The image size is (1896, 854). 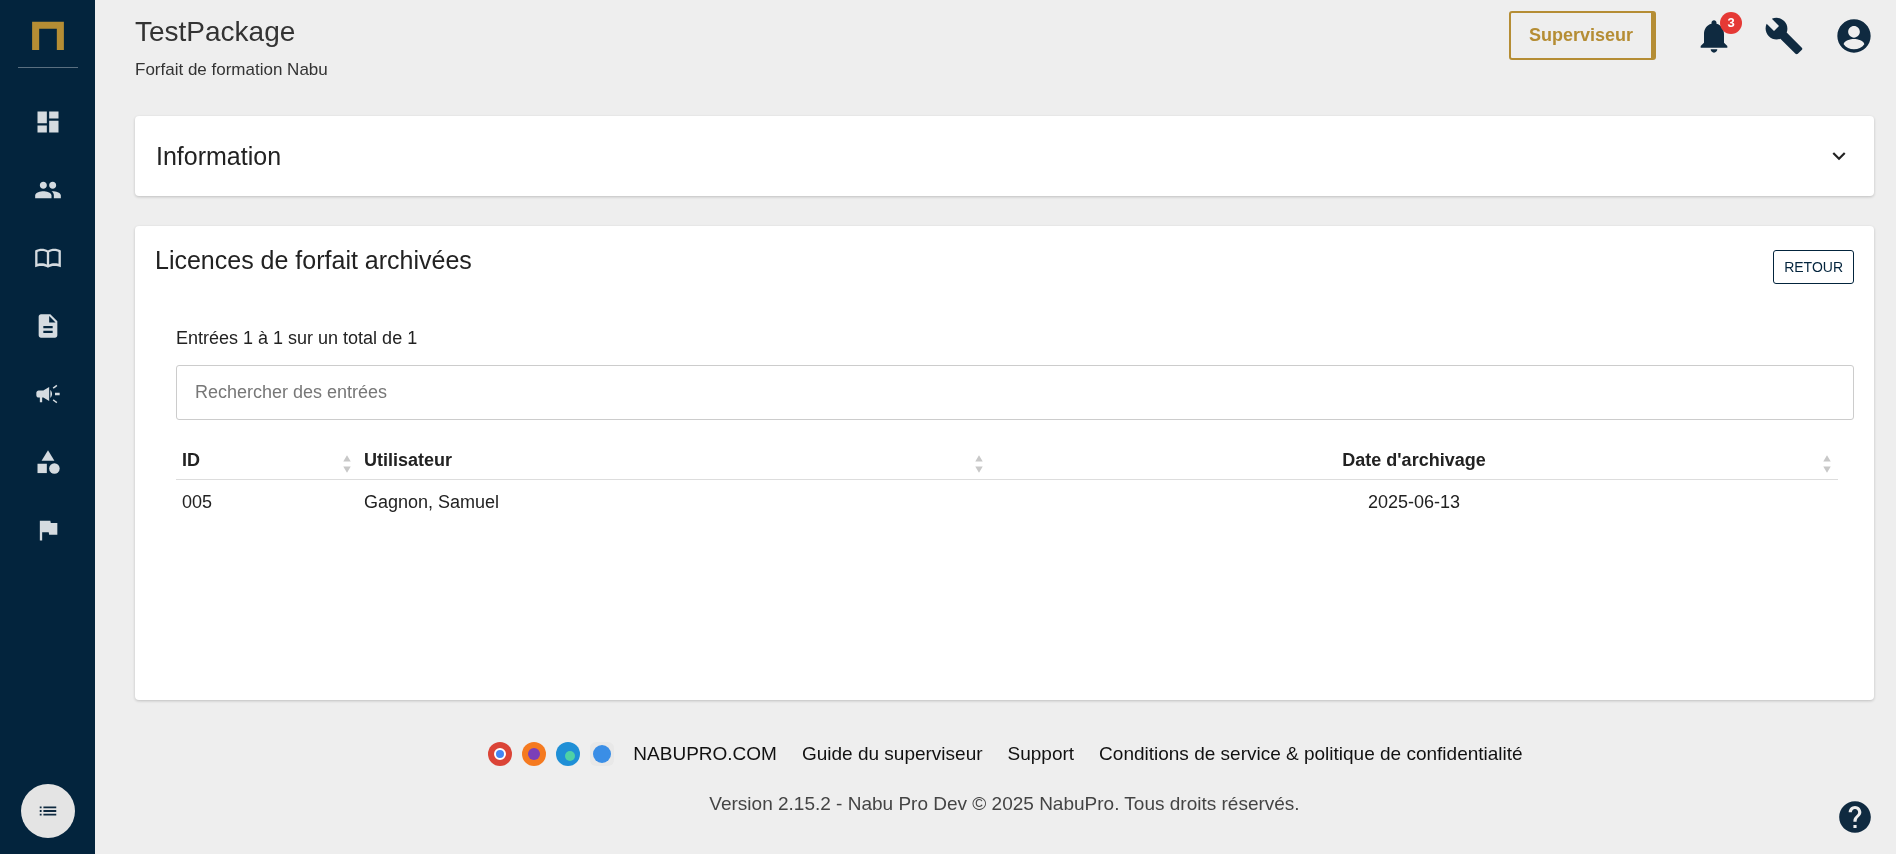 I want to click on table-cell: 2025-06-13, so click(x=1414, y=502).